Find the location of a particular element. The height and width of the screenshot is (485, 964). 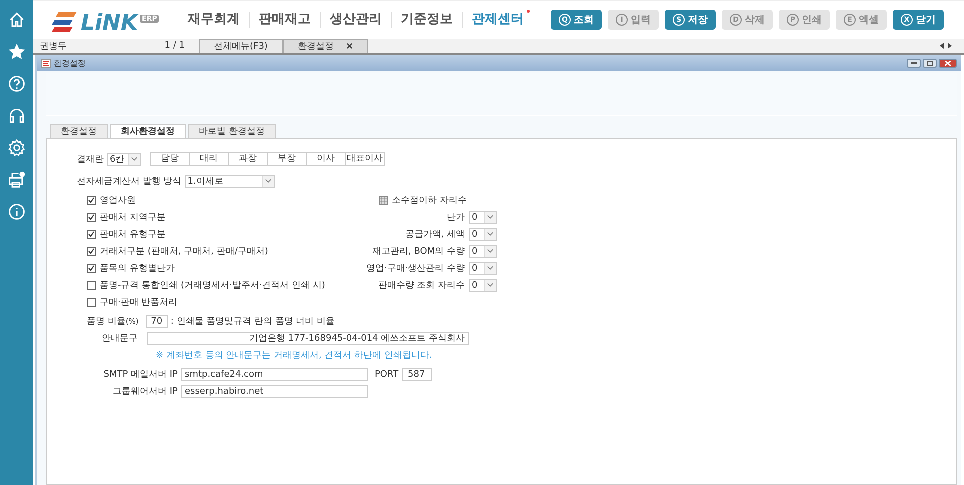

help-icon is located at coordinates (17, 84).